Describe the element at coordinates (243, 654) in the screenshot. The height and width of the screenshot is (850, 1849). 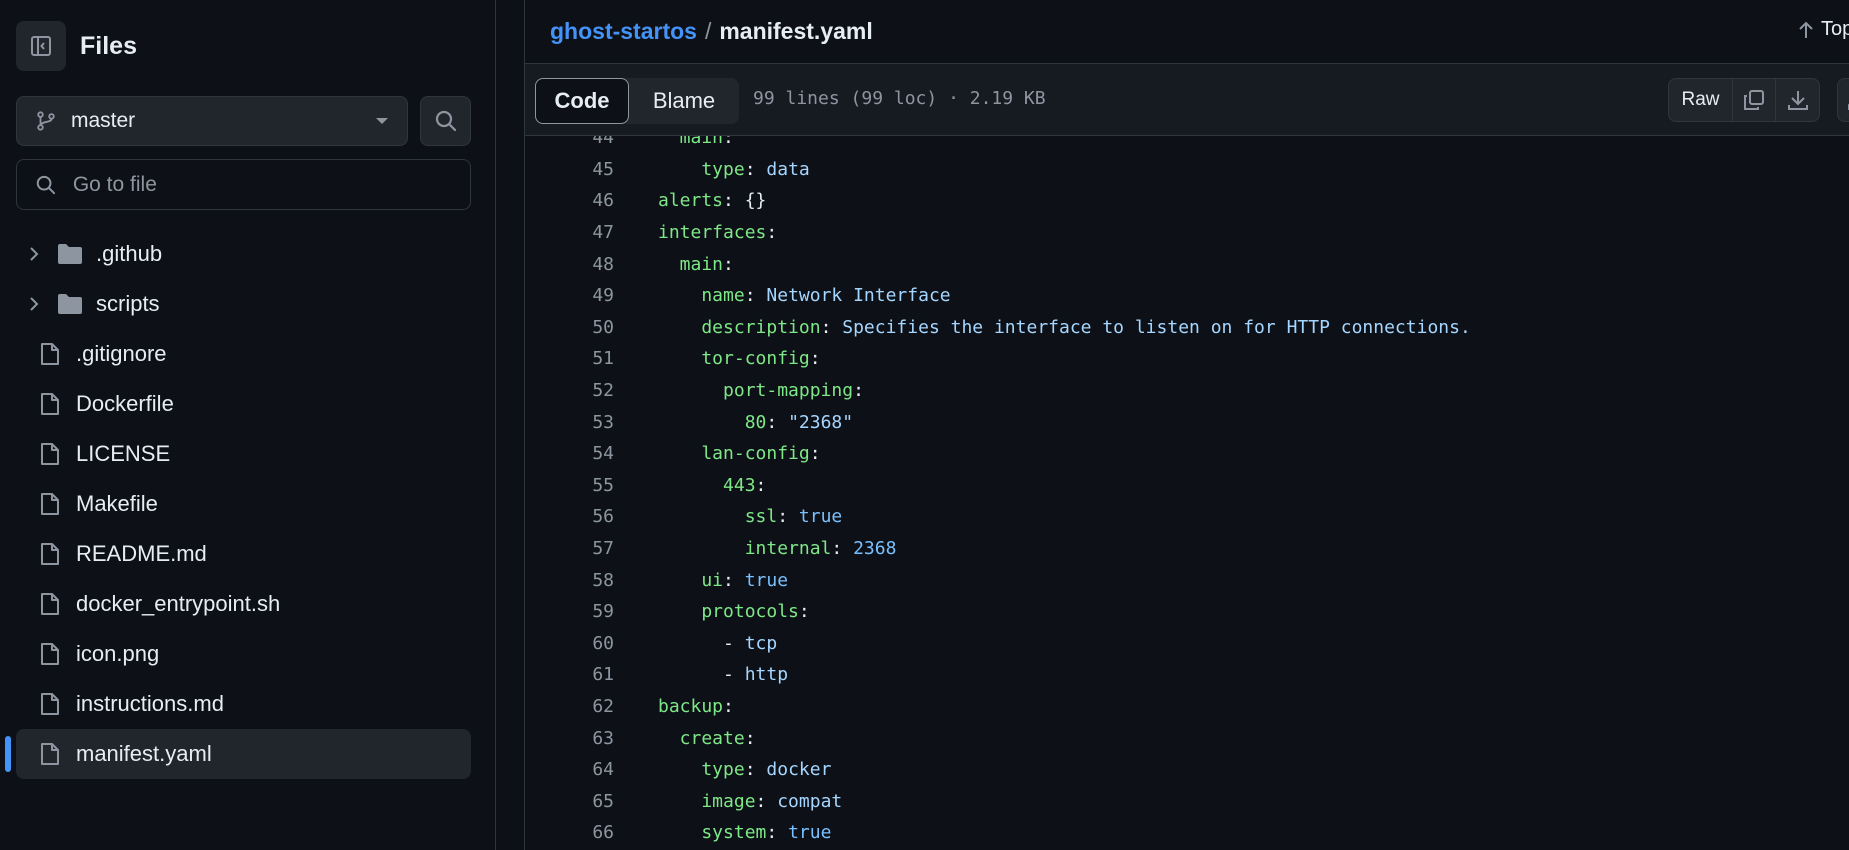
I see `tree-item-icon-png: icon.png` at that location.